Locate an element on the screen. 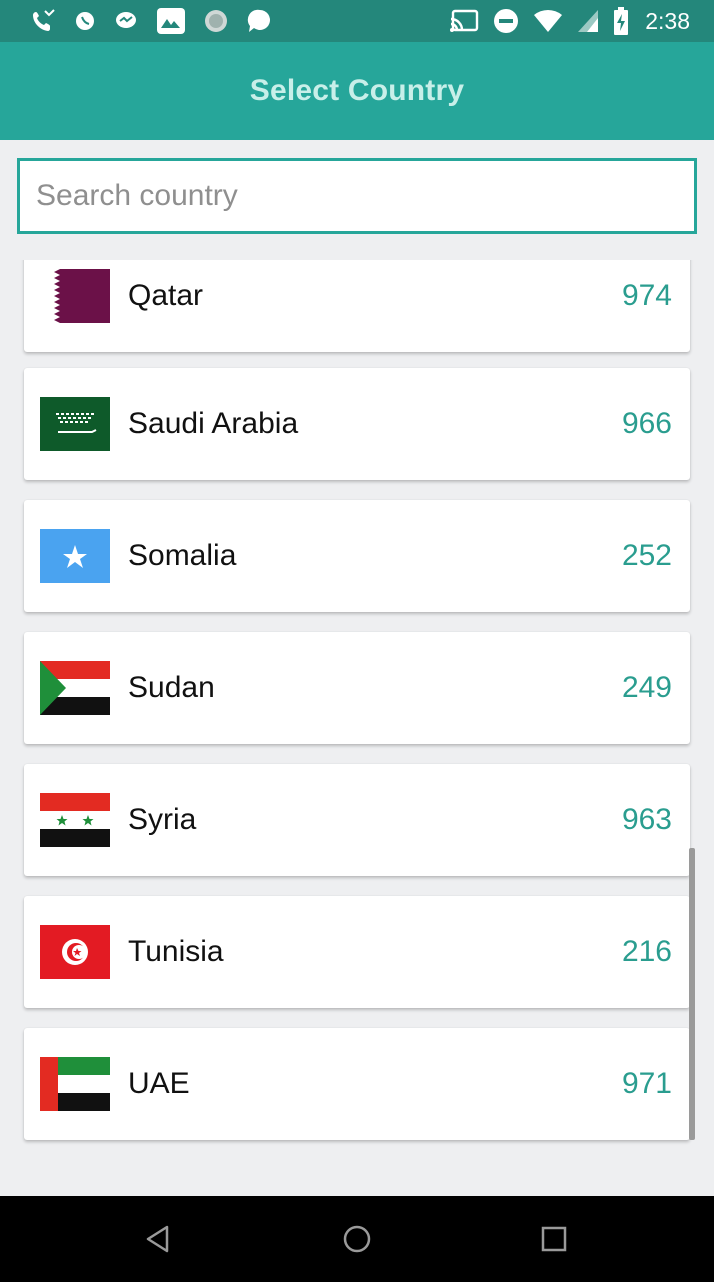  somalia-flag-icon is located at coordinates (75, 556).